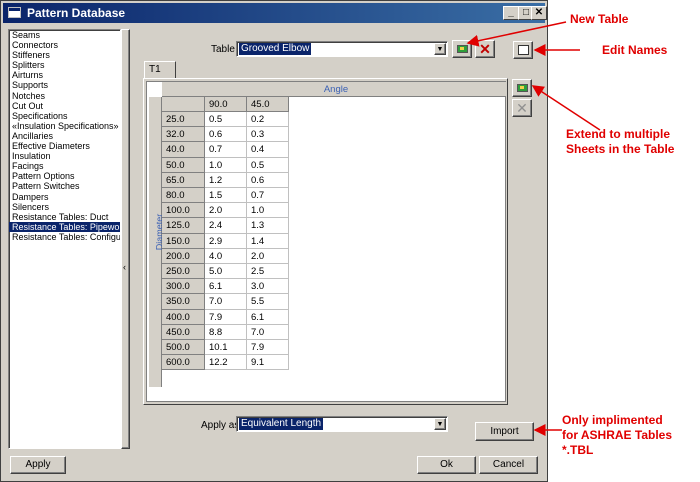  I want to click on category-item: Effective Diameters, so click(64, 146).